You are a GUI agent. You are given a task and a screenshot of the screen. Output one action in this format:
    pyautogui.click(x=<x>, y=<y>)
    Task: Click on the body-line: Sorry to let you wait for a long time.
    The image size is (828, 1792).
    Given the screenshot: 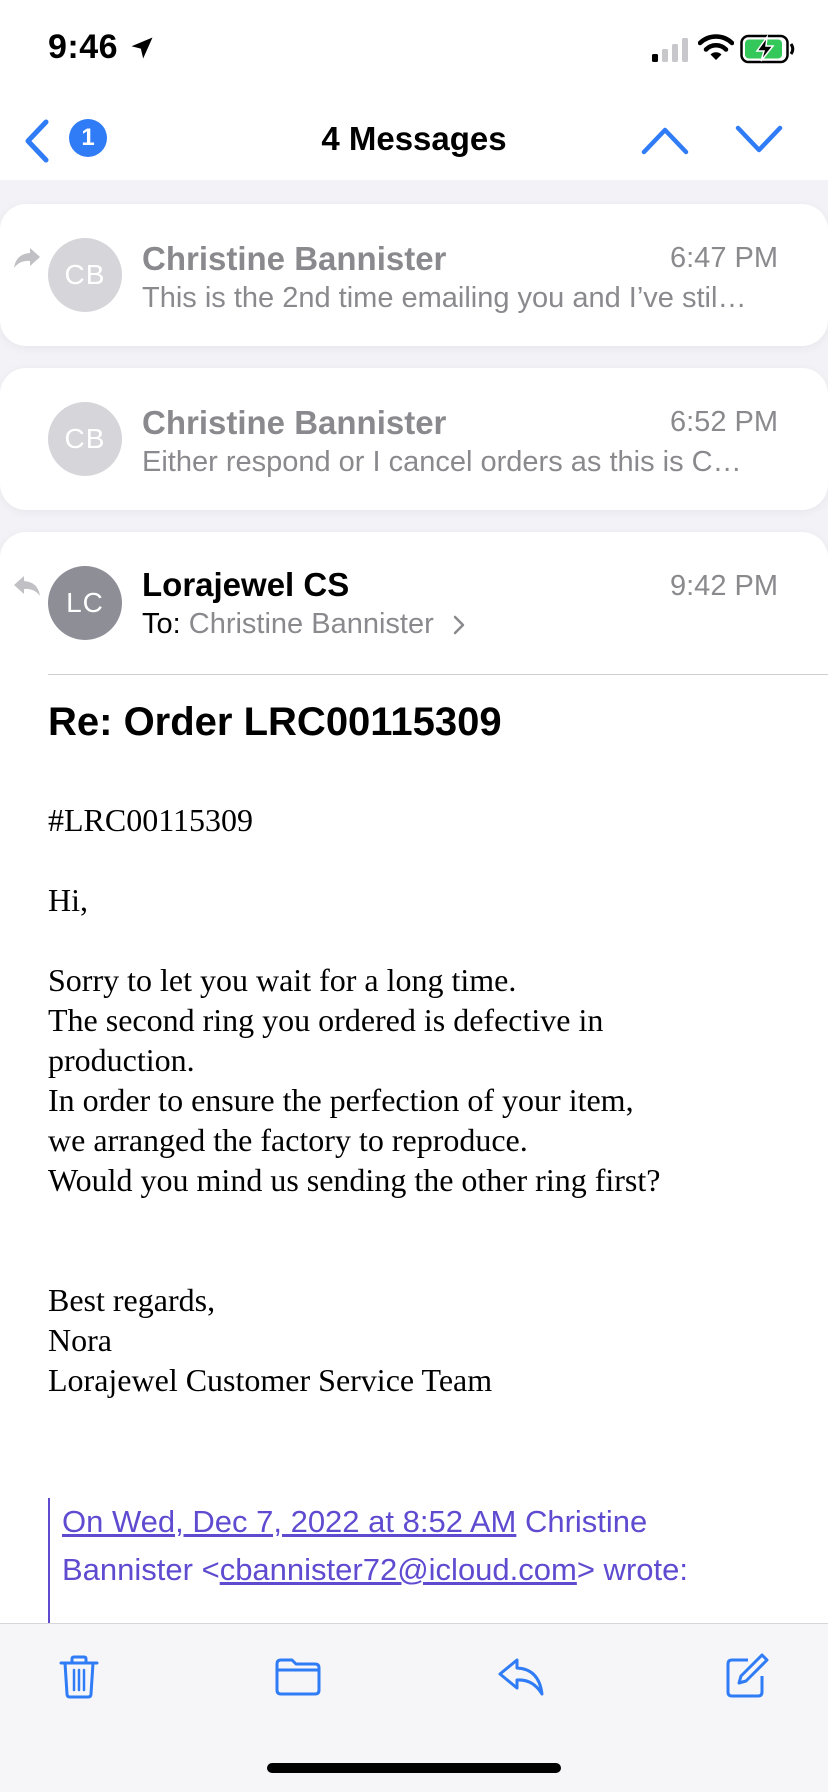 What is the action you would take?
    pyautogui.click(x=282, y=980)
    